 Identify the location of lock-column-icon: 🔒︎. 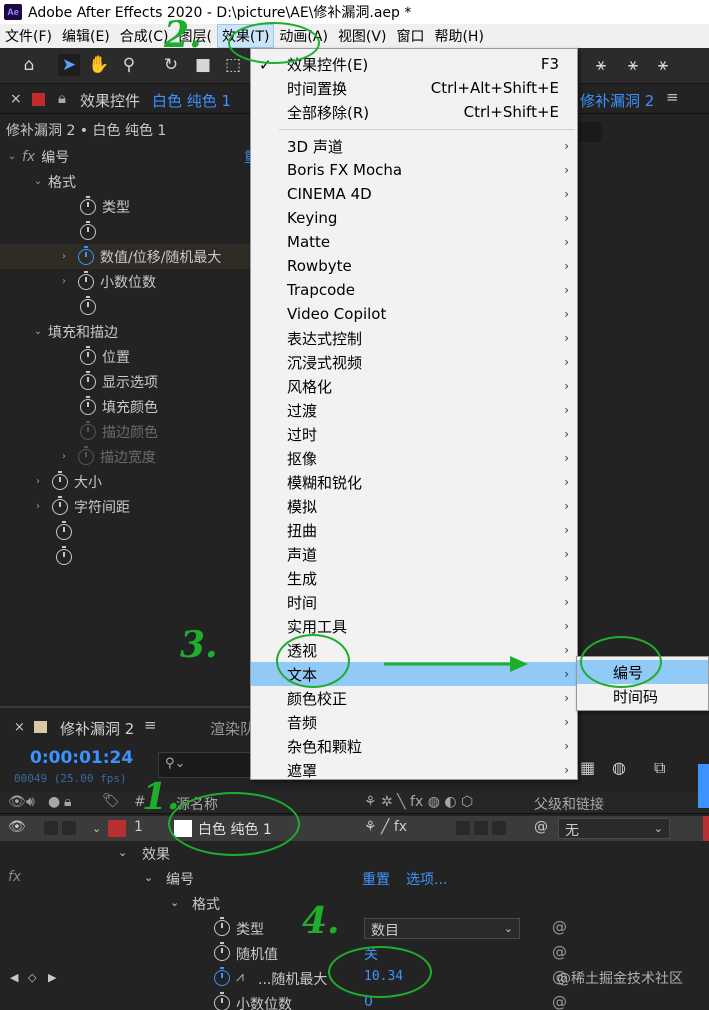
(67, 802).